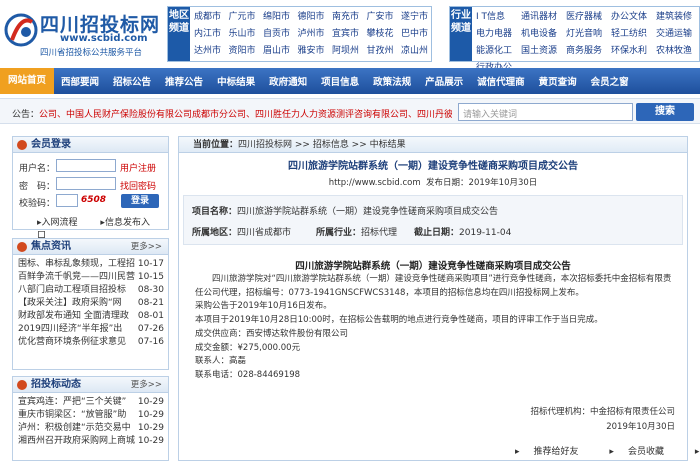 The width and height of the screenshot is (700, 461). What do you see at coordinates (418, 34) in the screenshot?
I see `region-link: 巴中市` at bounding box center [418, 34].